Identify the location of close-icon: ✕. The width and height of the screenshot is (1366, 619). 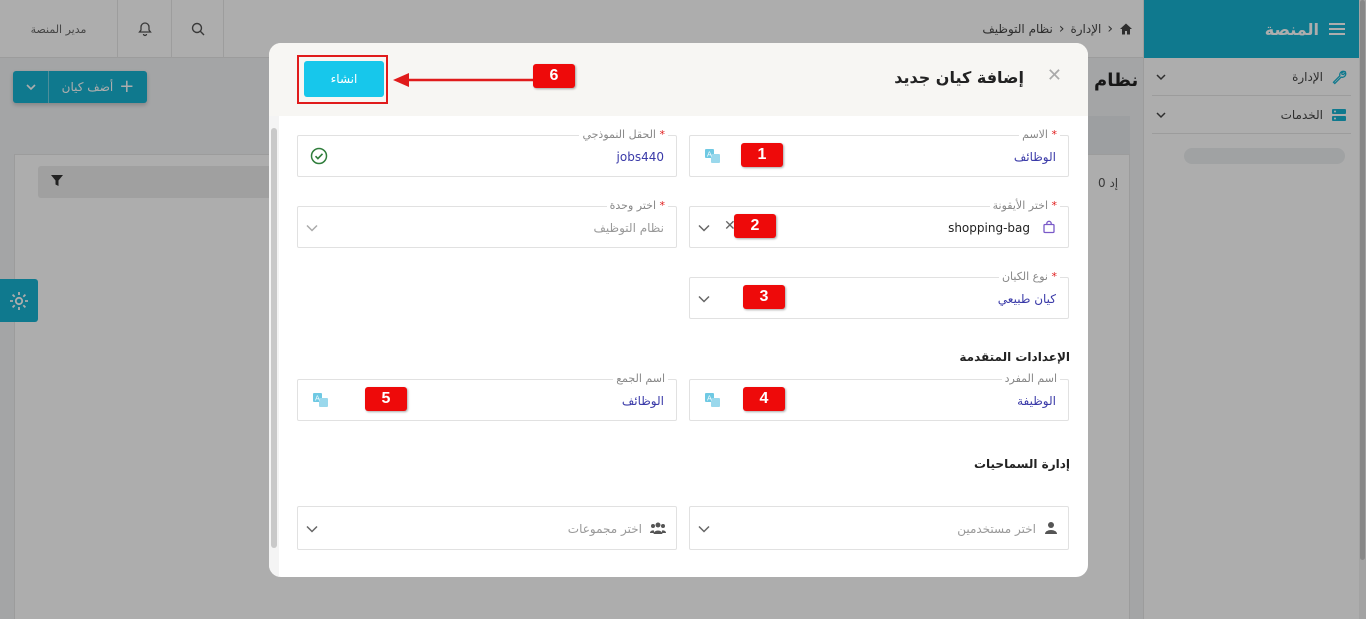
(1054, 75).